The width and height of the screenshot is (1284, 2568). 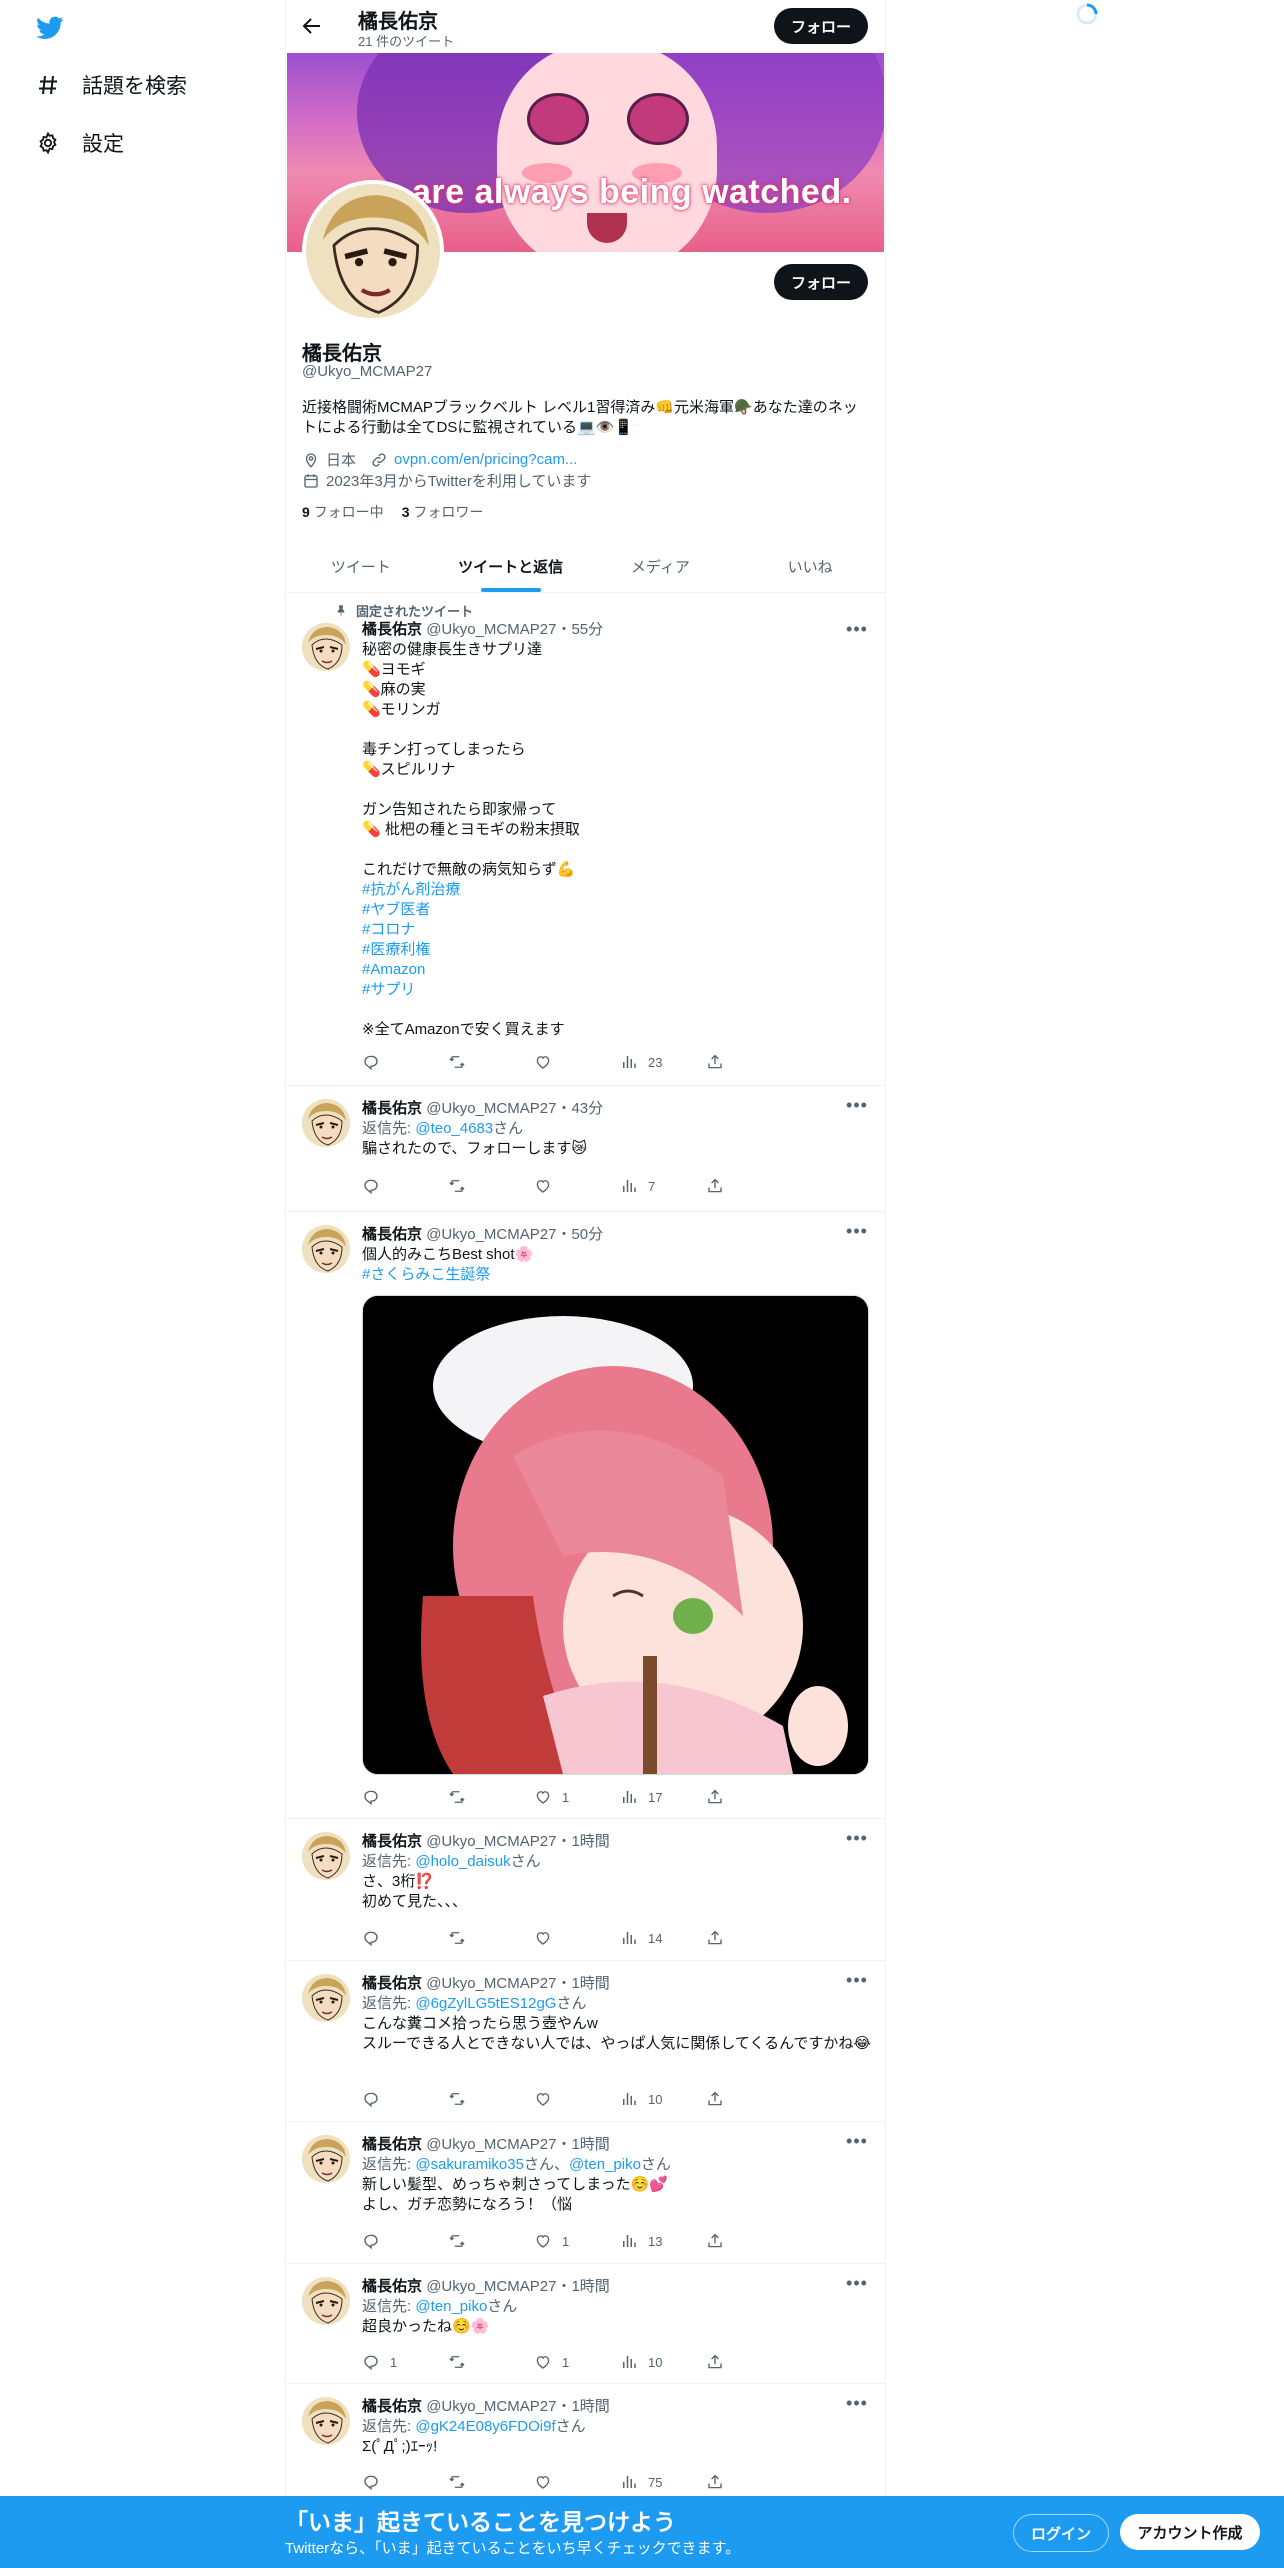 What do you see at coordinates (426, 1274) in the screenshot?
I see `hashtag-link: #さくらみこ生誕祭` at bounding box center [426, 1274].